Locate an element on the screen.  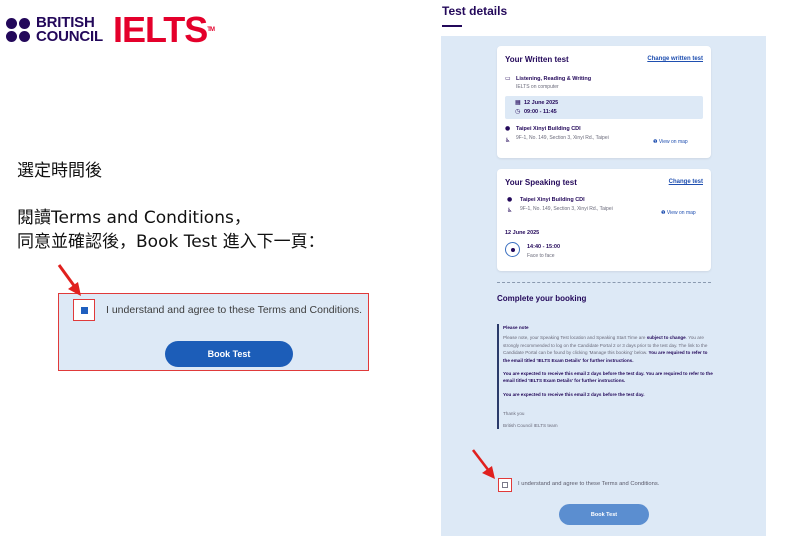
clock-icon: ◷ is located at coordinates (518, 111).